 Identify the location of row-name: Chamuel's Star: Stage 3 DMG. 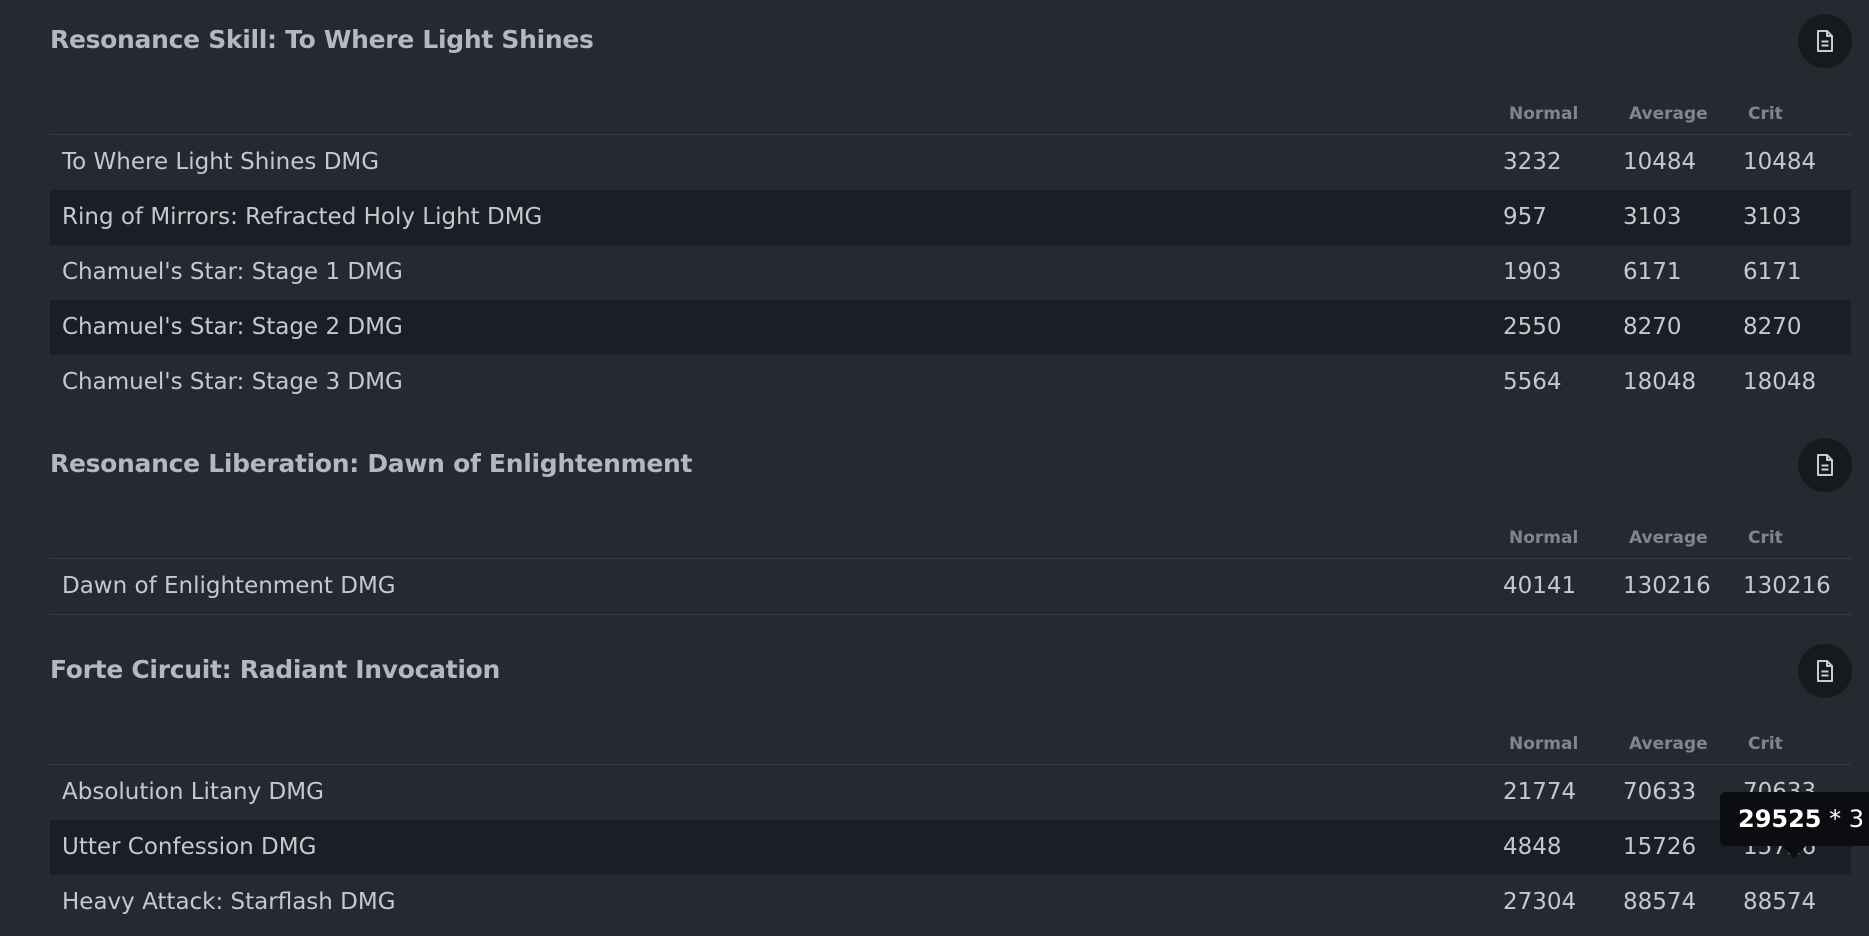
(232, 382).